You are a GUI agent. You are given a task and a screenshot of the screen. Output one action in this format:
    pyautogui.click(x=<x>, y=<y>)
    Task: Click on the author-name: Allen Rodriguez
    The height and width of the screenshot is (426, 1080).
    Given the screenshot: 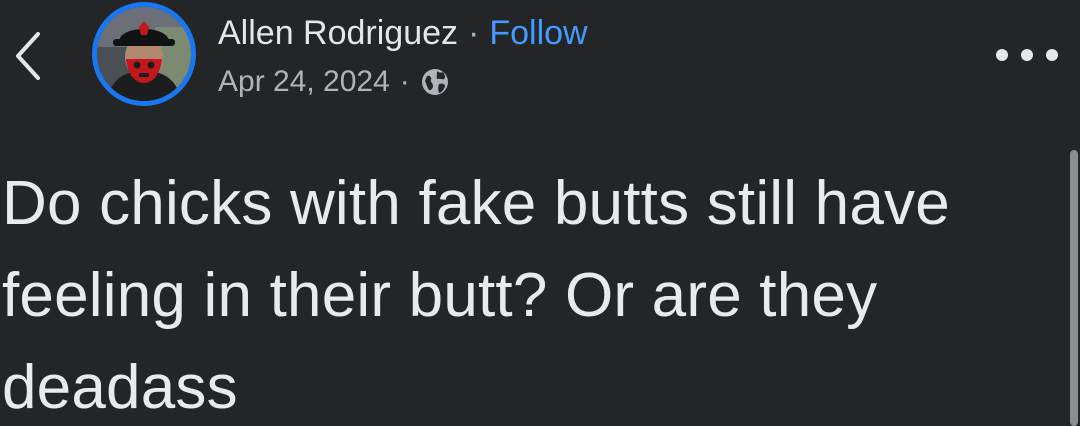 What is the action you would take?
    pyautogui.click(x=338, y=33)
    